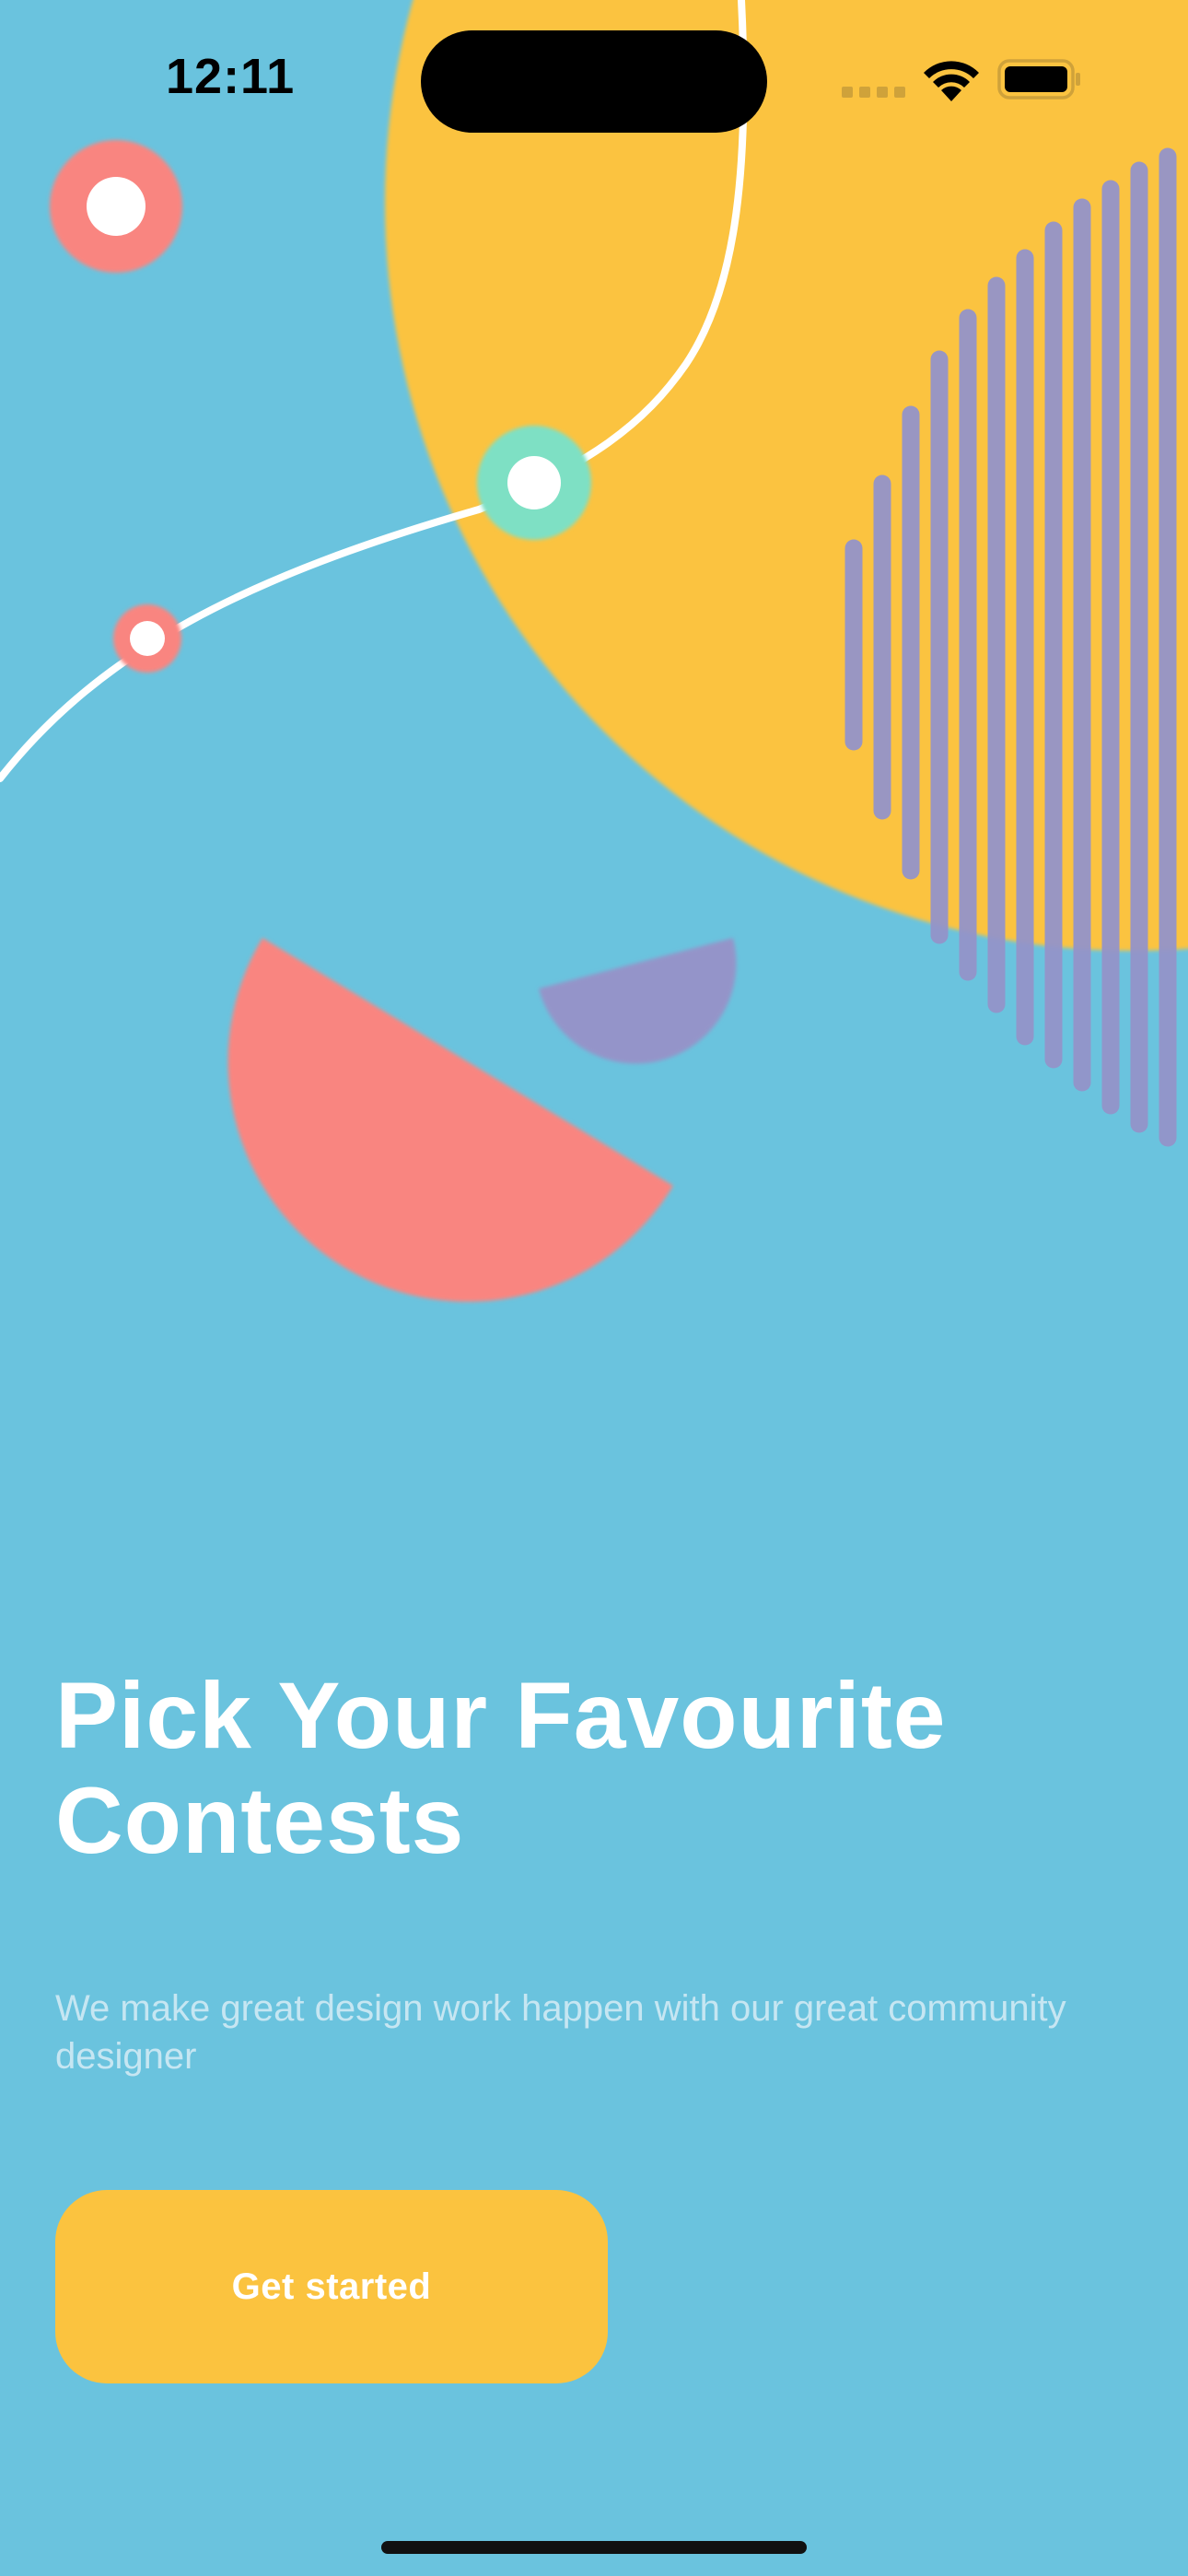 This screenshot has height=2576, width=1188. Describe the element at coordinates (116, 206) in the screenshot. I see `coral-dot-large` at that location.